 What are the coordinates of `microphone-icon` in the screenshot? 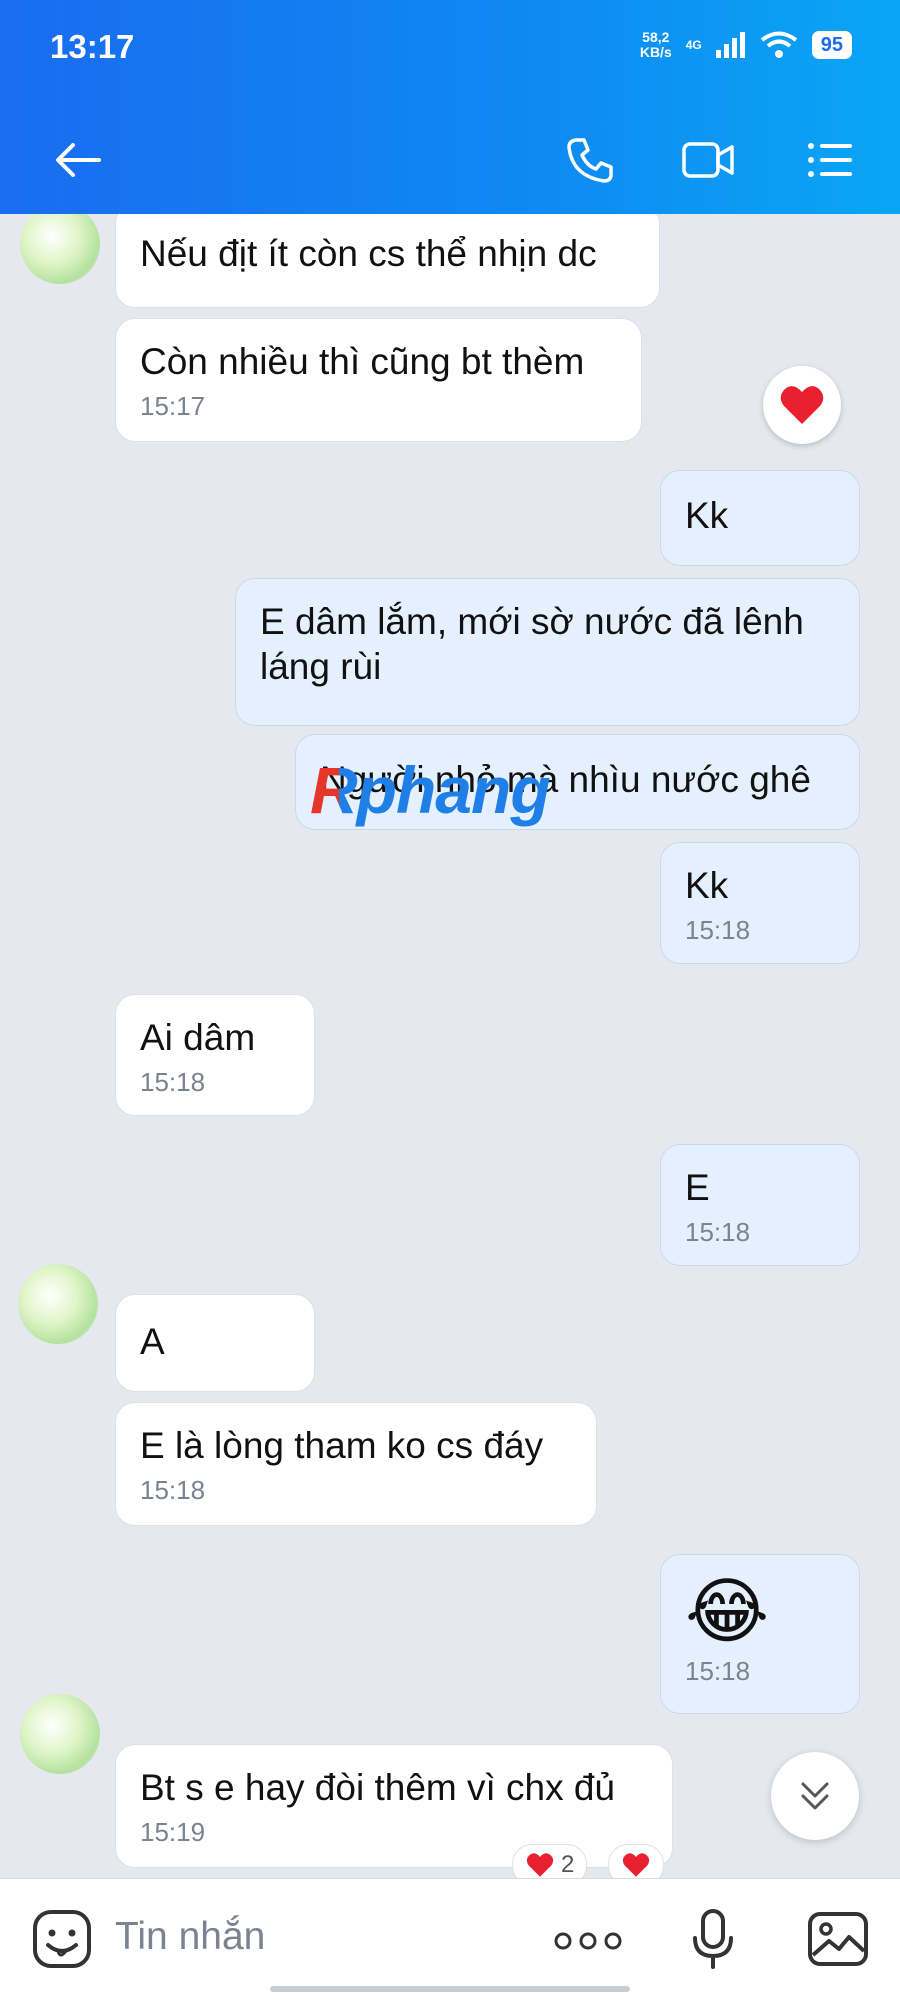 It's located at (713, 1939).